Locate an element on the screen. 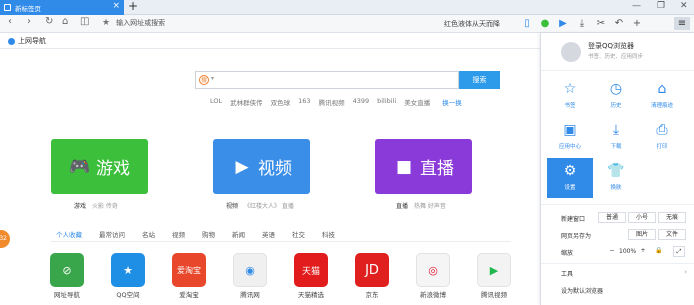  chevron-down-icon: ▾ is located at coordinates (212, 78).